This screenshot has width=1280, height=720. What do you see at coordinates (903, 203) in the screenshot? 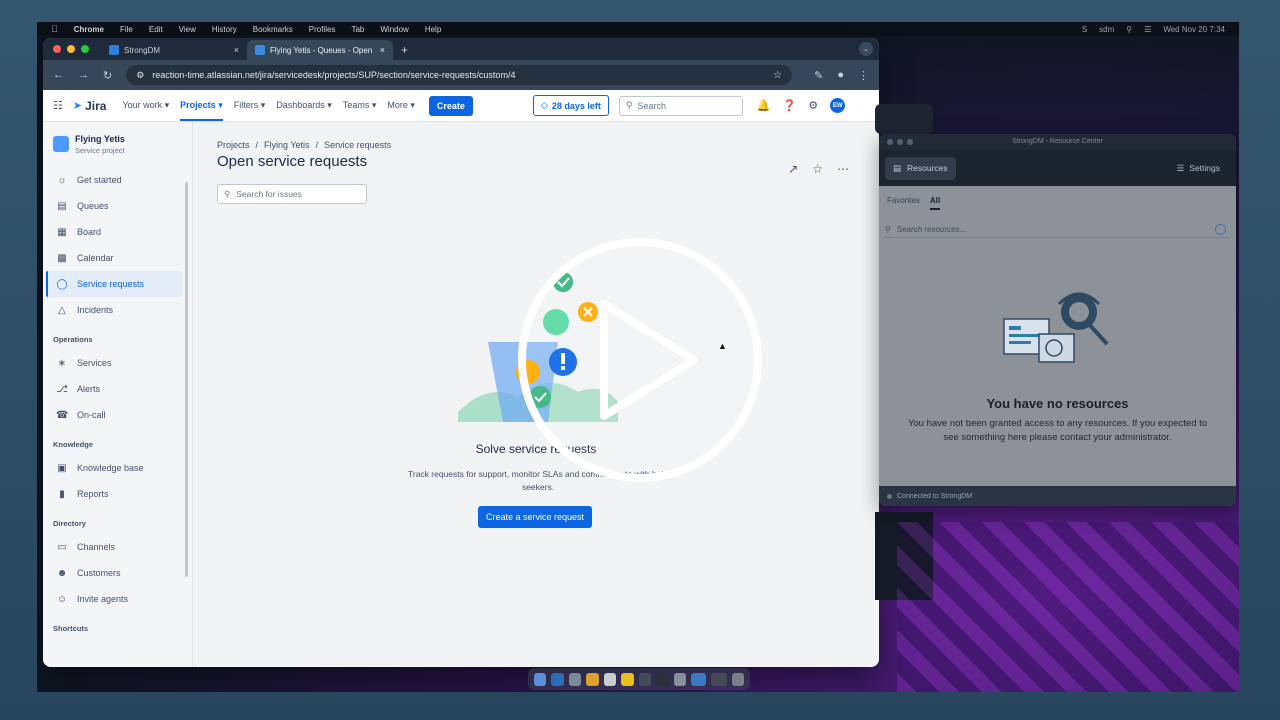
I see `tab-favorites: Favorites` at bounding box center [903, 203].